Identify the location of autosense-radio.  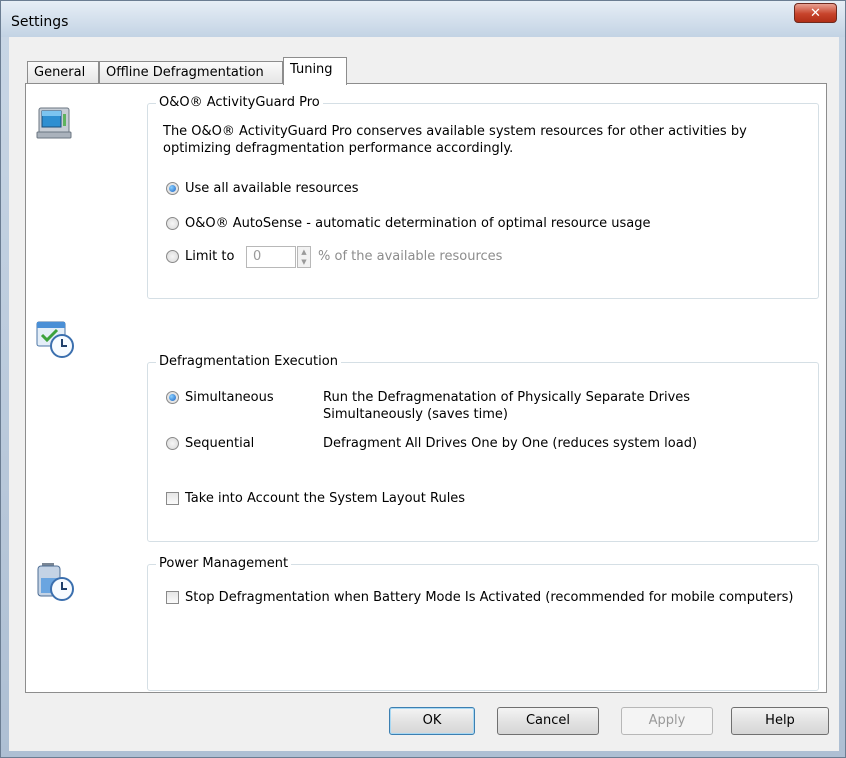
(172, 223).